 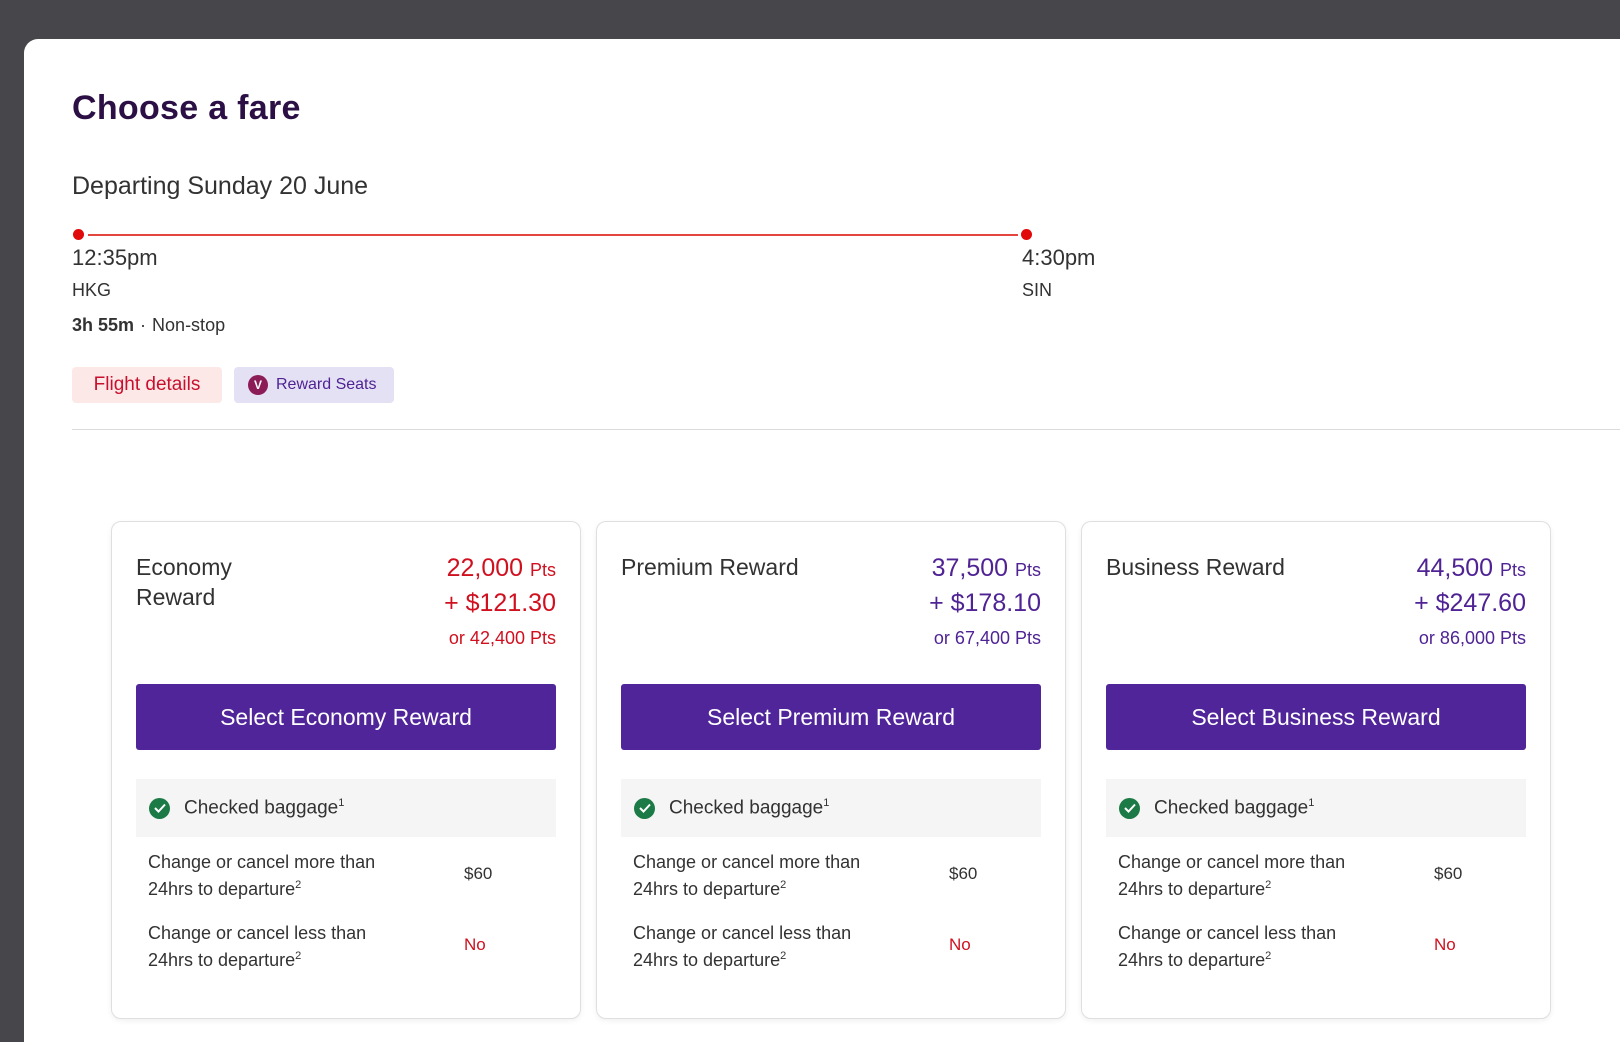 I want to click on velocity-logo-icon: V, so click(x=258, y=385).